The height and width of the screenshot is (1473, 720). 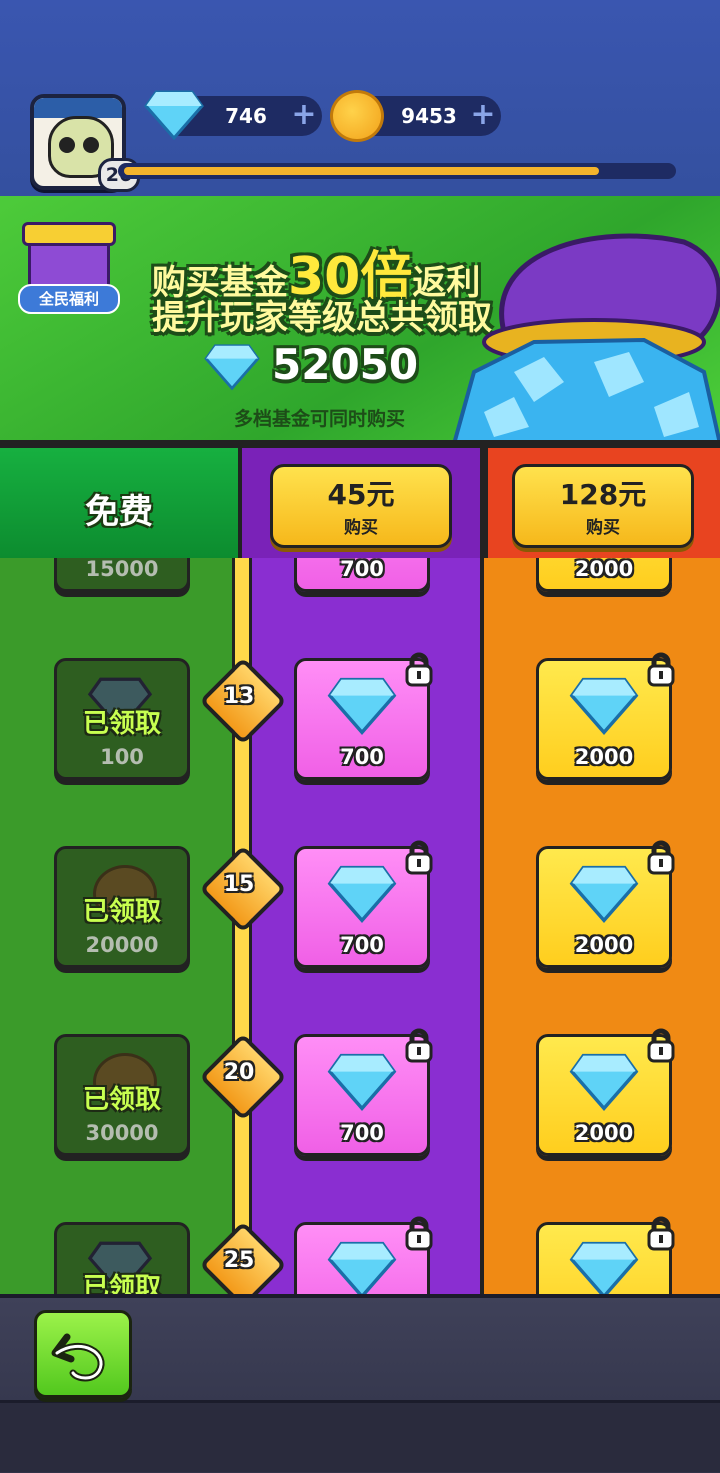 I want to click on banner-divider, so click(x=360, y=444).